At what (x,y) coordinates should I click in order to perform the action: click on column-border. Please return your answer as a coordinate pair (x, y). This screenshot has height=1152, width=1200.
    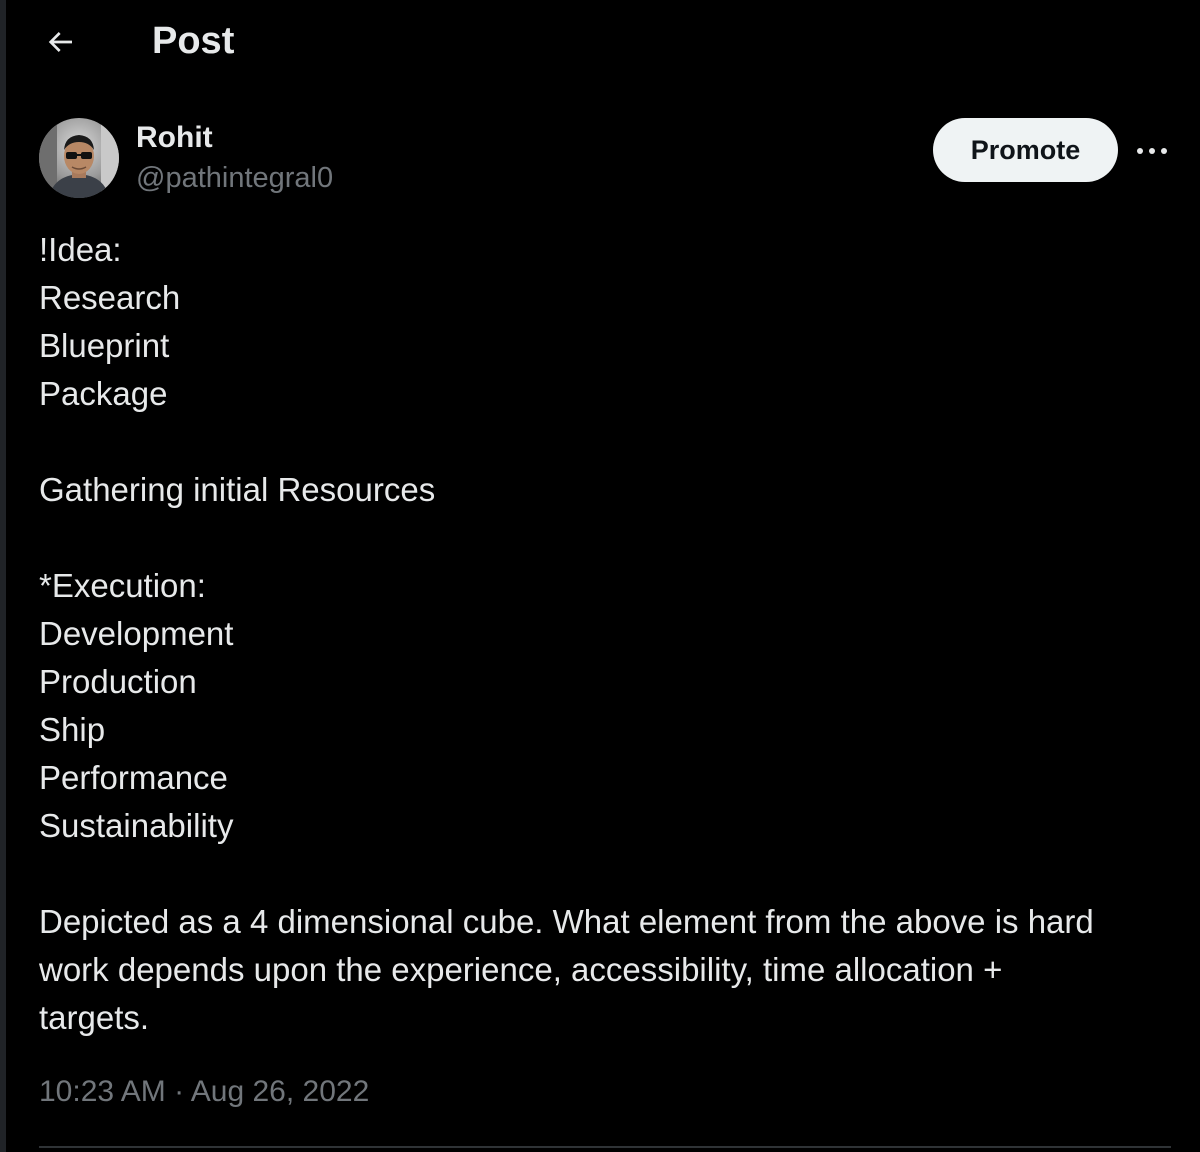
    Looking at the image, I should click on (3, 576).